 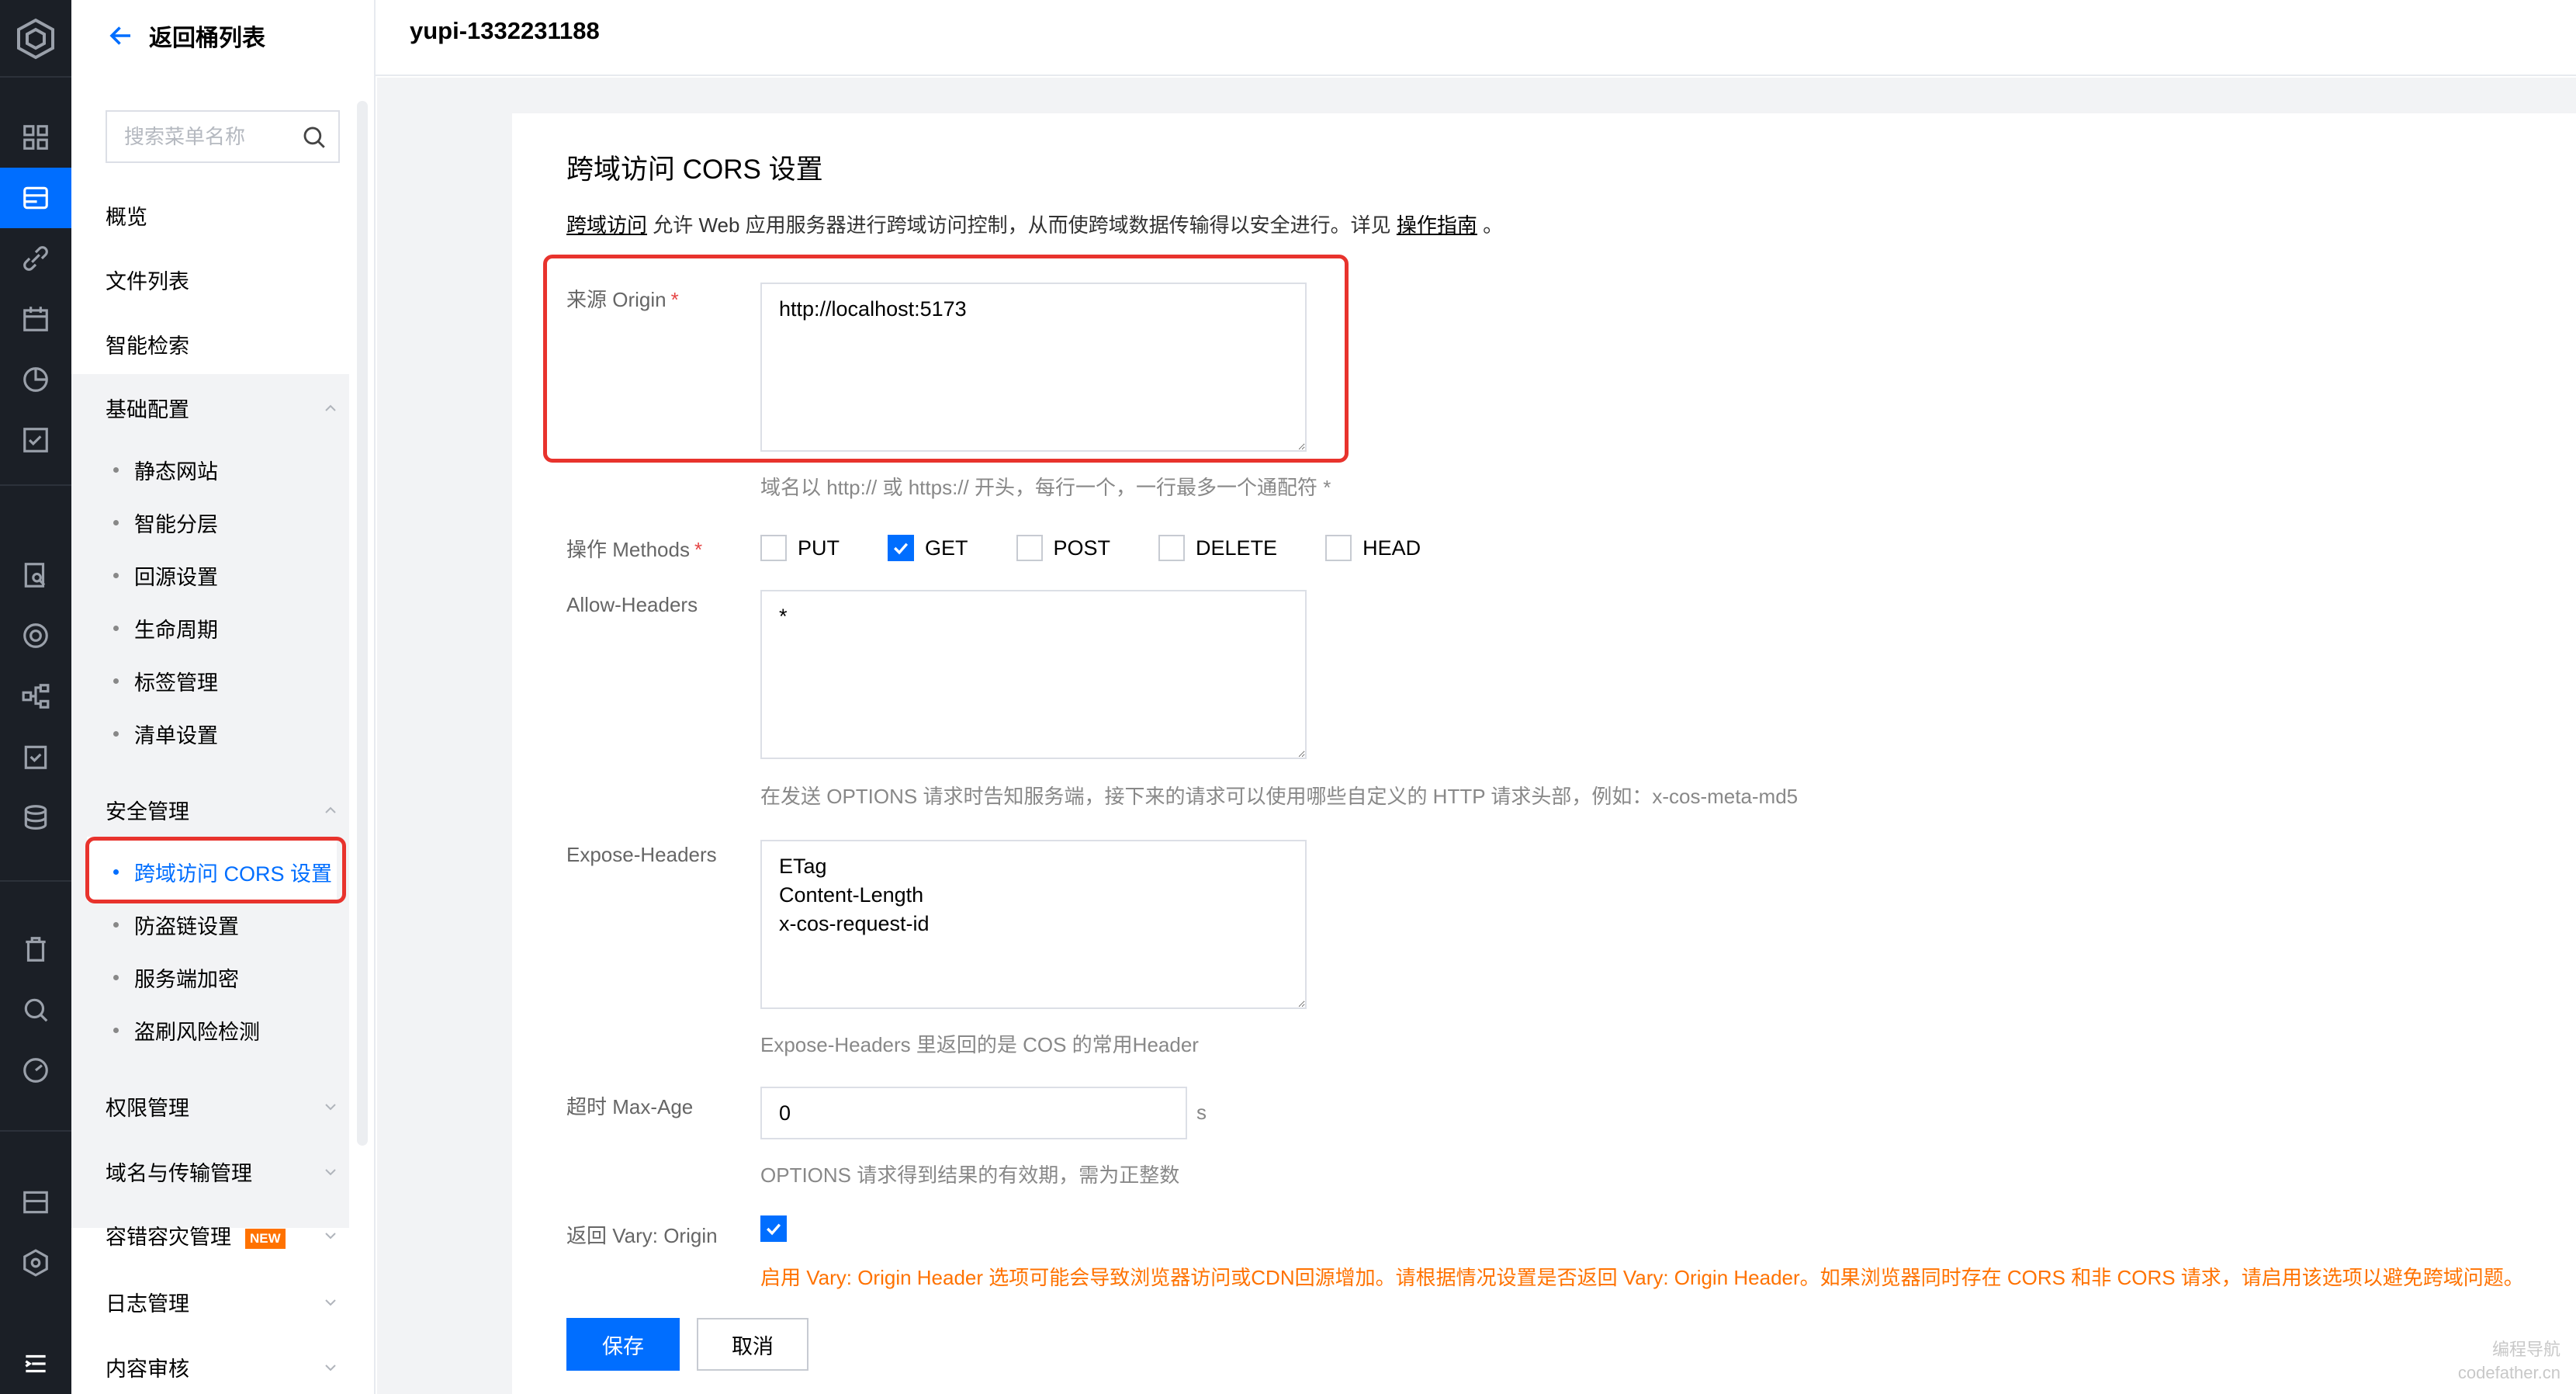 What do you see at coordinates (168, 1237) in the screenshot?
I see `group-label: 容错容灾管理` at bounding box center [168, 1237].